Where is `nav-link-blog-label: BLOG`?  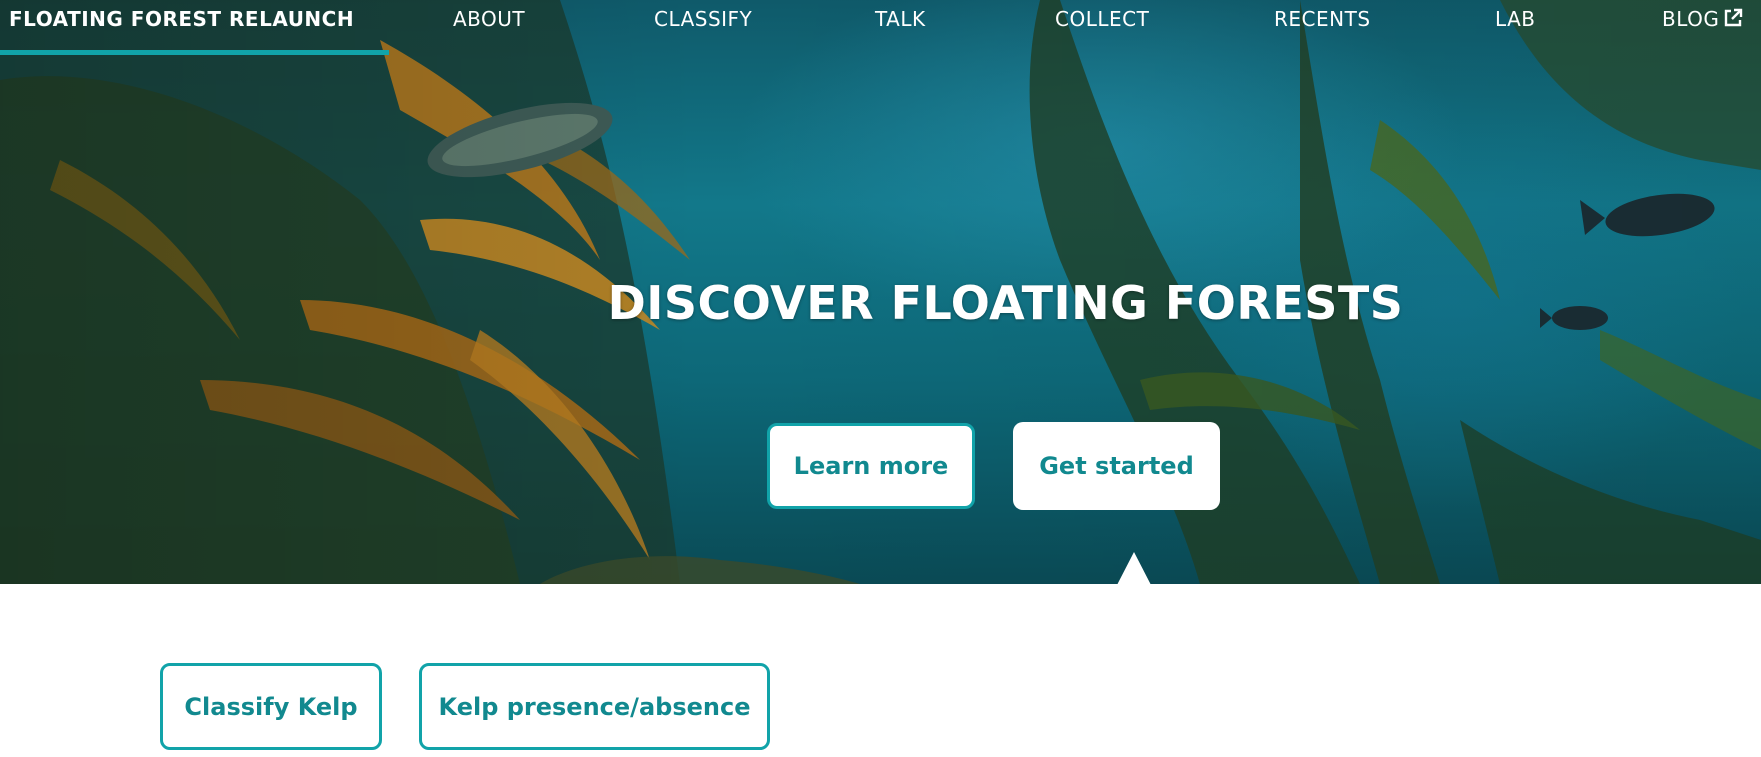
nav-link-blog-label: BLOG is located at coordinates (1691, 19).